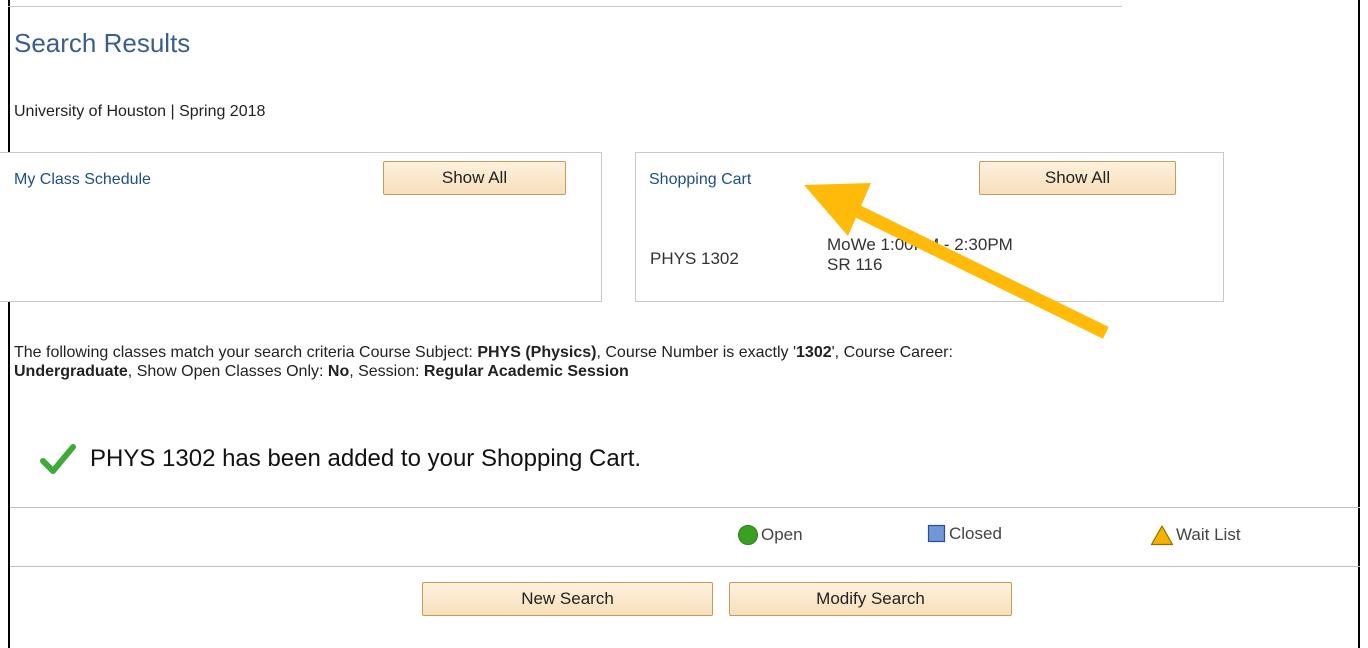 Image resolution: width=1368 pixels, height=648 pixels. Describe the element at coordinates (685, 566) in the screenshot. I see `legend-bottom-divider` at that location.